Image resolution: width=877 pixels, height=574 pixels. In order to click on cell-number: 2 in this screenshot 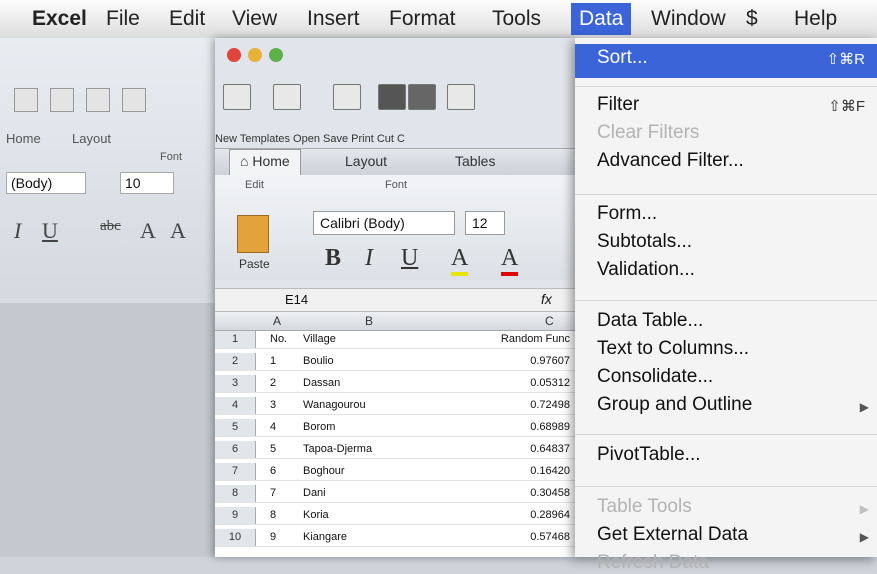, I will do `click(273, 383)`.